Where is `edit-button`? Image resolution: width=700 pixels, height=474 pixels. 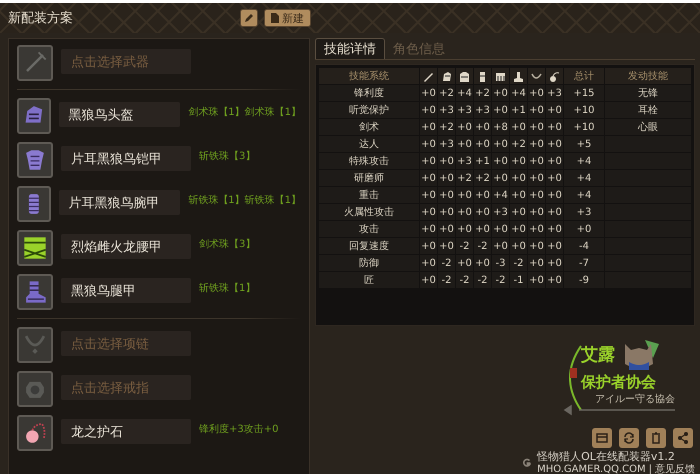
edit-button is located at coordinates (249, 18).